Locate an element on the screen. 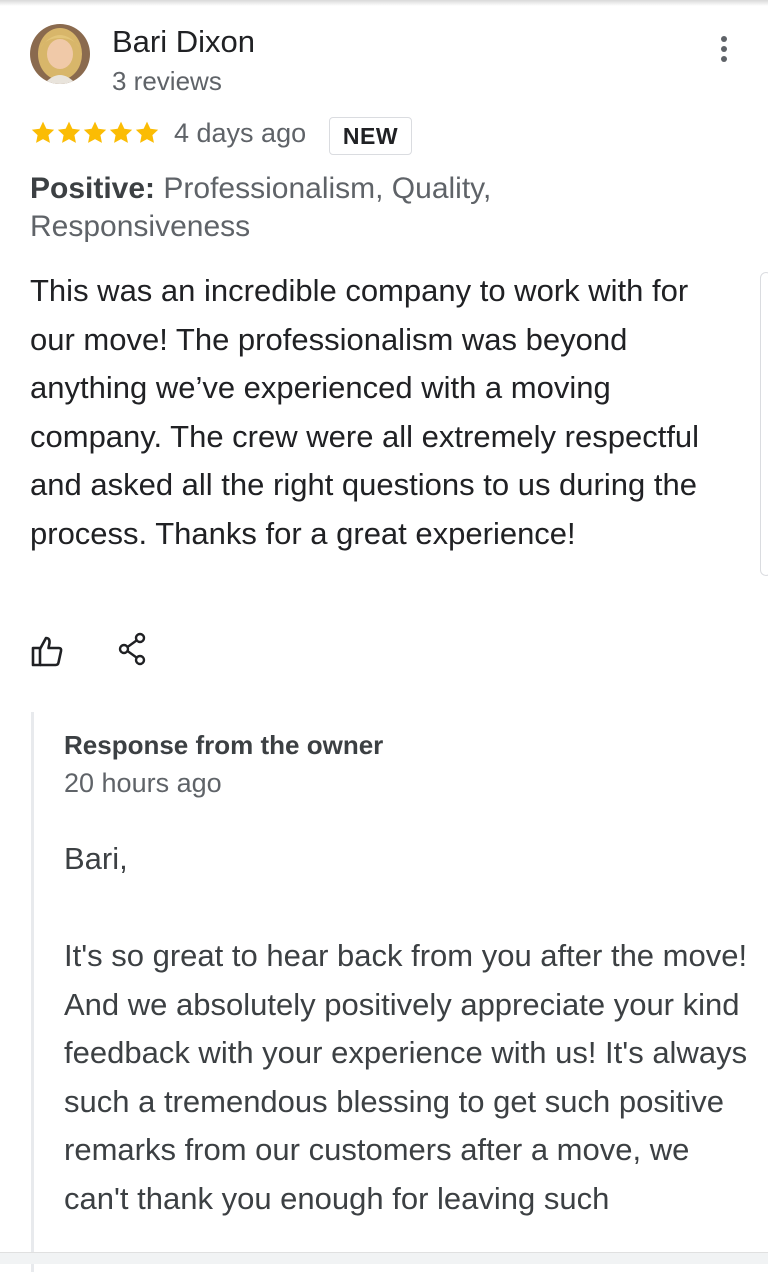 Image resolution: width=768 pixels, height=1272 pixels. scroll-indicator is located at coordinates (764, 424).